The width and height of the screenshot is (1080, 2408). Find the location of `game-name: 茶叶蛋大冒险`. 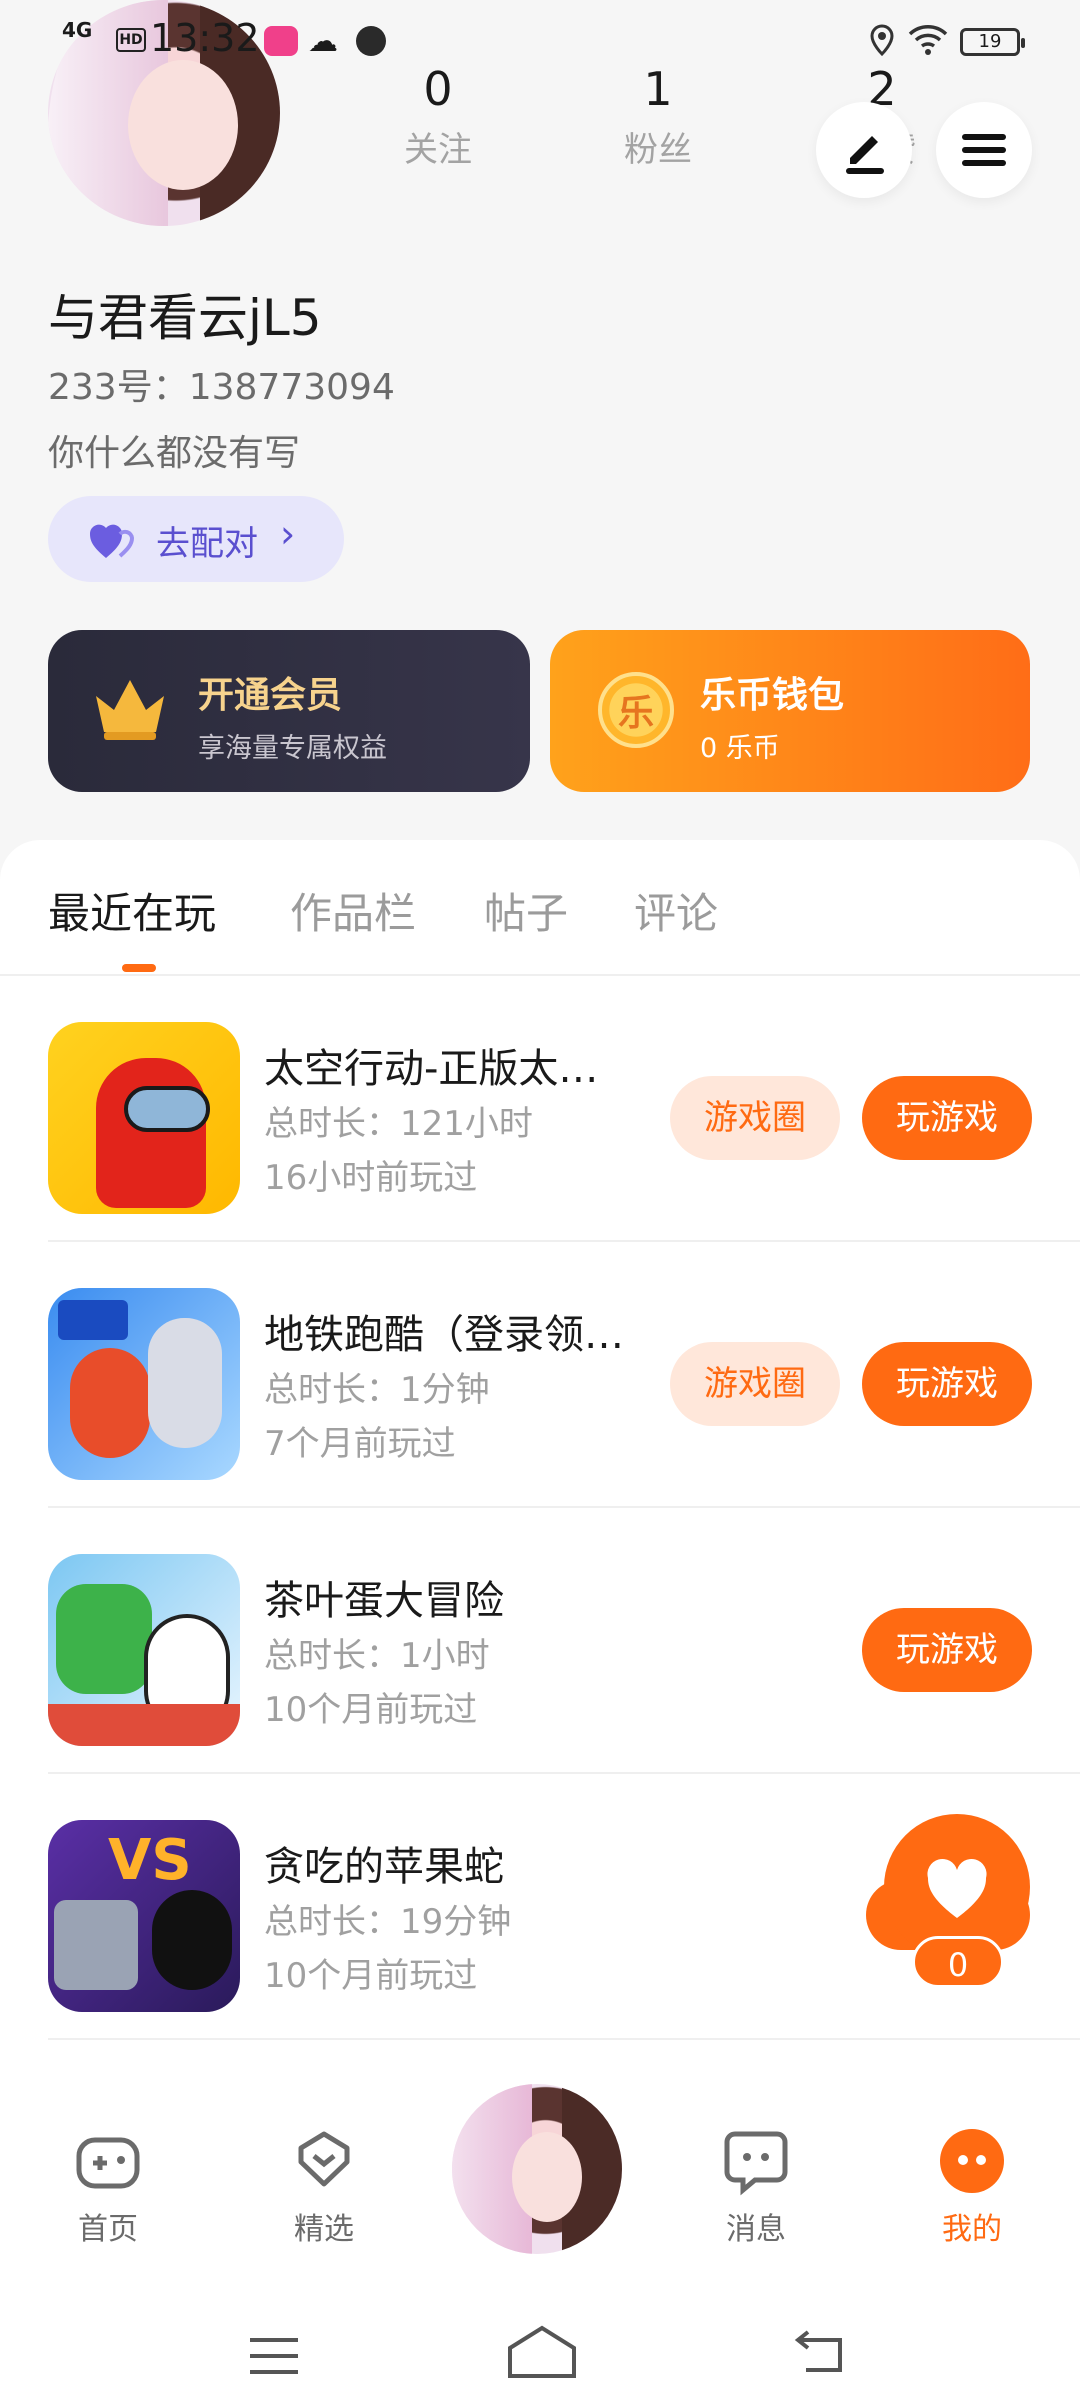

game-name: 茶叶蛋大冒险 is located at coordinates (384, 1601).